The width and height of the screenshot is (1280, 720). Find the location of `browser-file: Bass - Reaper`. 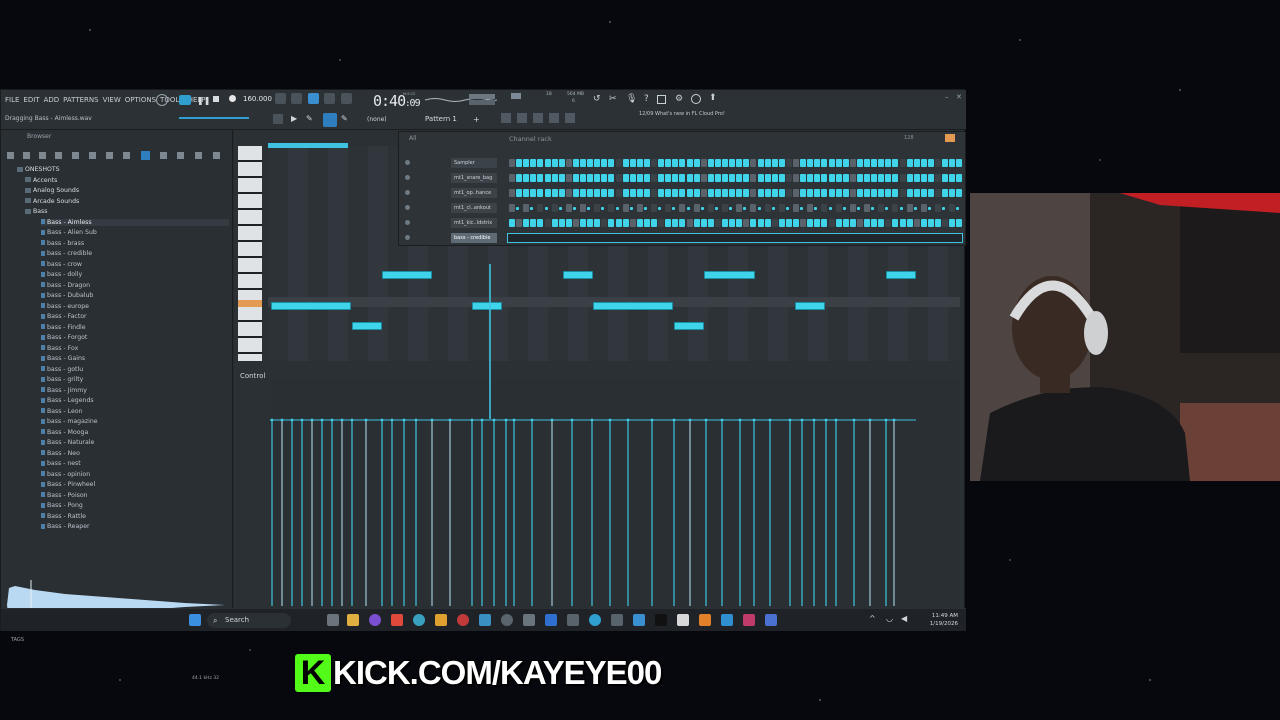

browser-file: Bass - Reaper is located at coordinates (135, 526).